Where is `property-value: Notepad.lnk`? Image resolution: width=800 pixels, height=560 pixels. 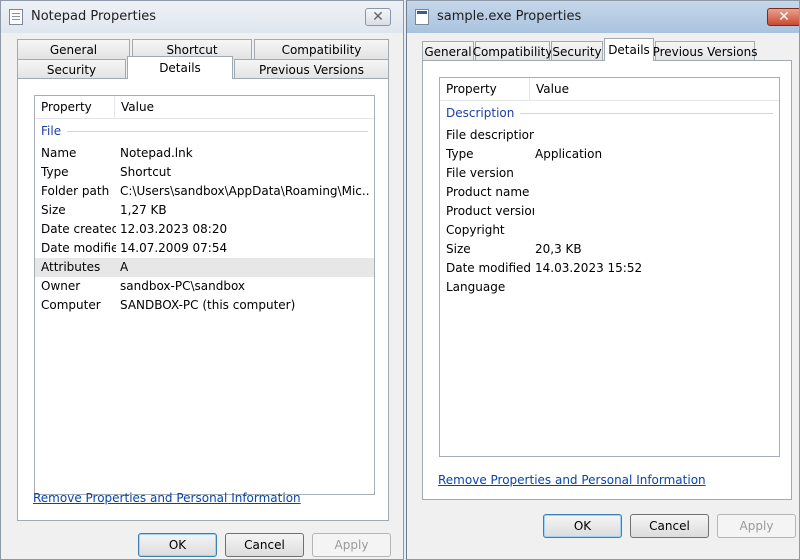 property-value: Notepad.lnk is located at coordinates (156, 153).